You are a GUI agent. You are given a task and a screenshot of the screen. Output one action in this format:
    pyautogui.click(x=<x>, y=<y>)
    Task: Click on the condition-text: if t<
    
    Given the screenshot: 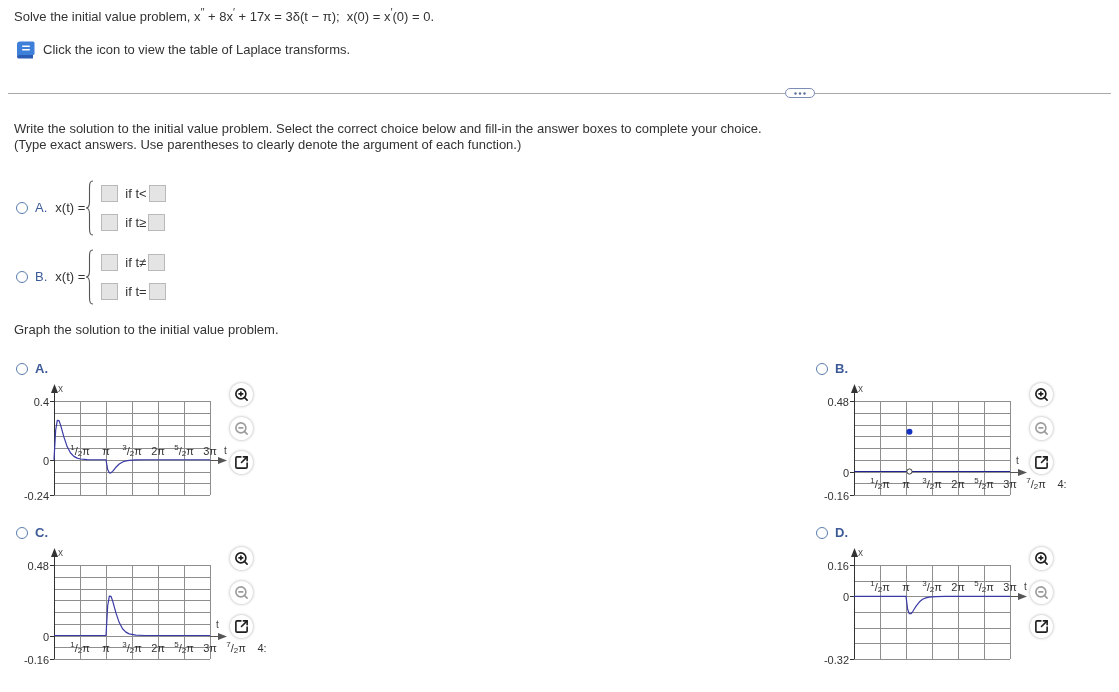 What is the action you would take?
    pyautogui.click(x=136, y=193)
    